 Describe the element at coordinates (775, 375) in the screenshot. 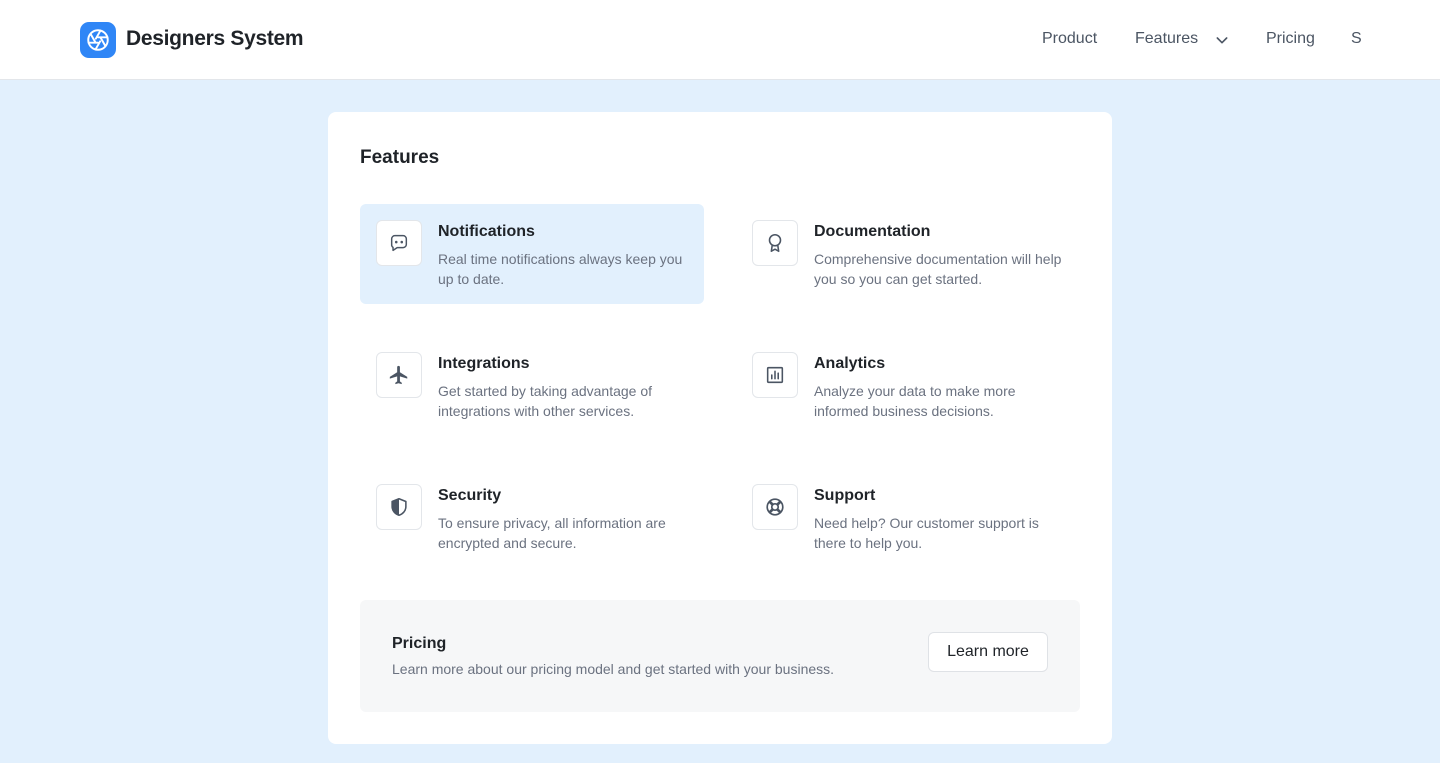

I see `bar-chart-icon` at that location.